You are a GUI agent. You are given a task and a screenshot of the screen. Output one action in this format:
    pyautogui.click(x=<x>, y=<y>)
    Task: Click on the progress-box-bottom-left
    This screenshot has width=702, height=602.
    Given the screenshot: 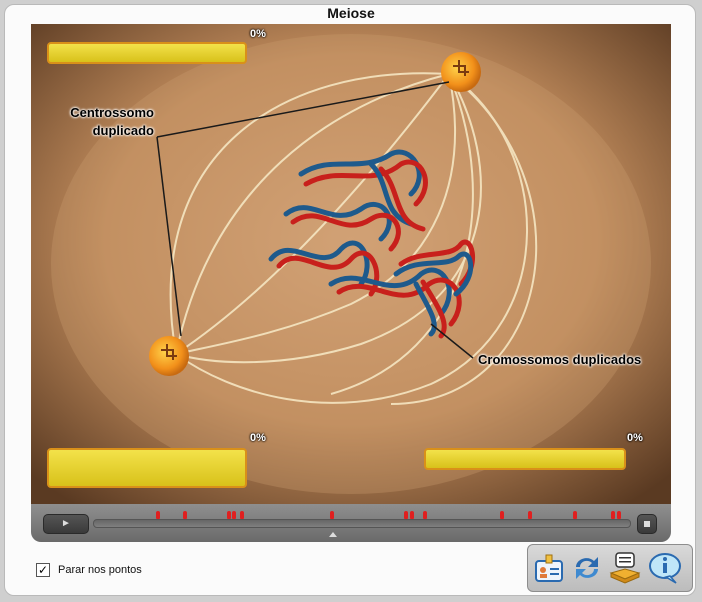 What is the action you would take?
    pyautogui.click(x=147, y=468)
    